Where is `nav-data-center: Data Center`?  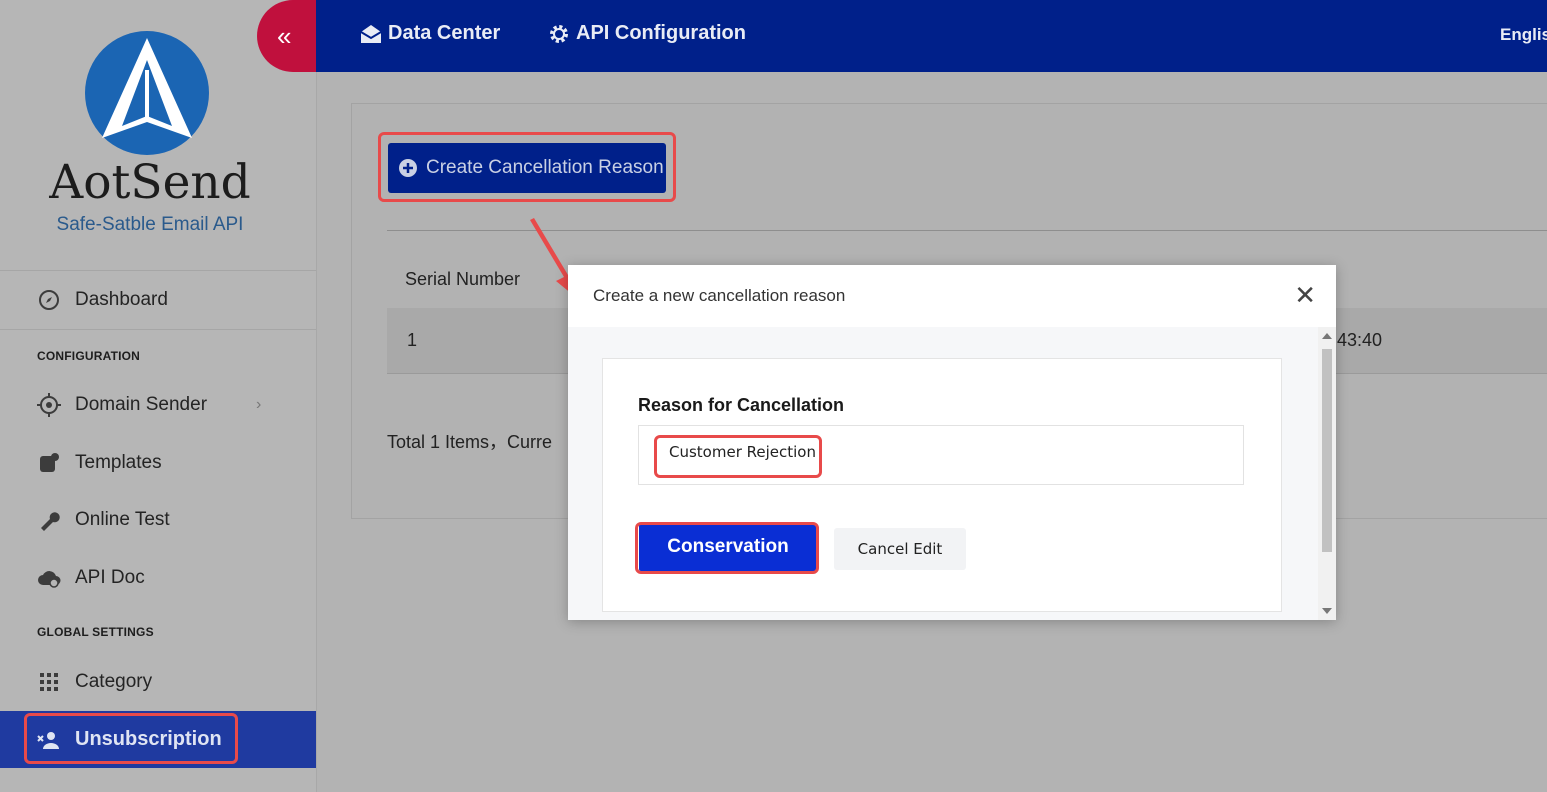
nav-data-center: Data Center is located at coordinates (430, 33).